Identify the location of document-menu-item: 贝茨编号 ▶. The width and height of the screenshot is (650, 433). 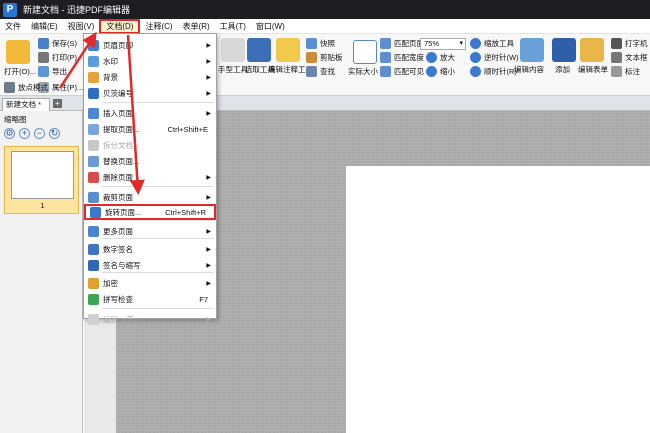
(150, 93).